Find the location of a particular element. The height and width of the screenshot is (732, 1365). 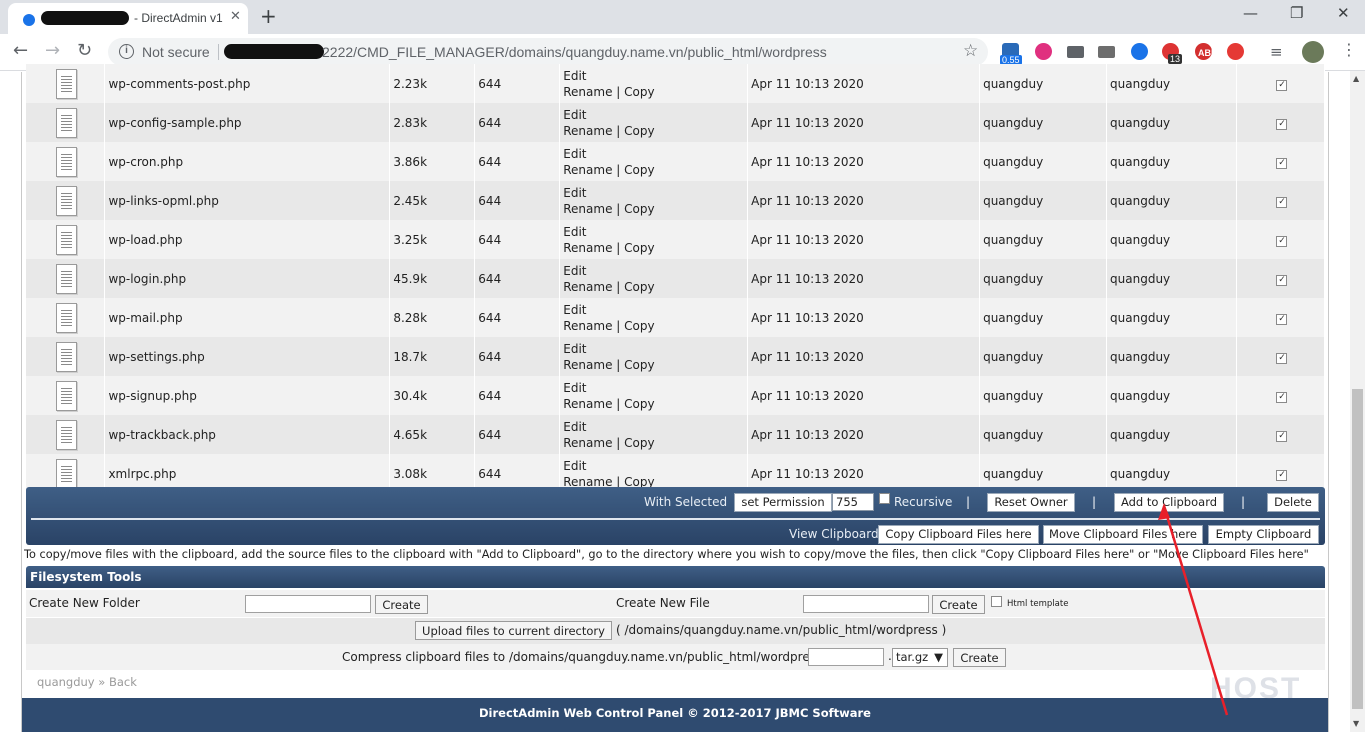

compress-create-button: Create is located at coordinates (979, 657).